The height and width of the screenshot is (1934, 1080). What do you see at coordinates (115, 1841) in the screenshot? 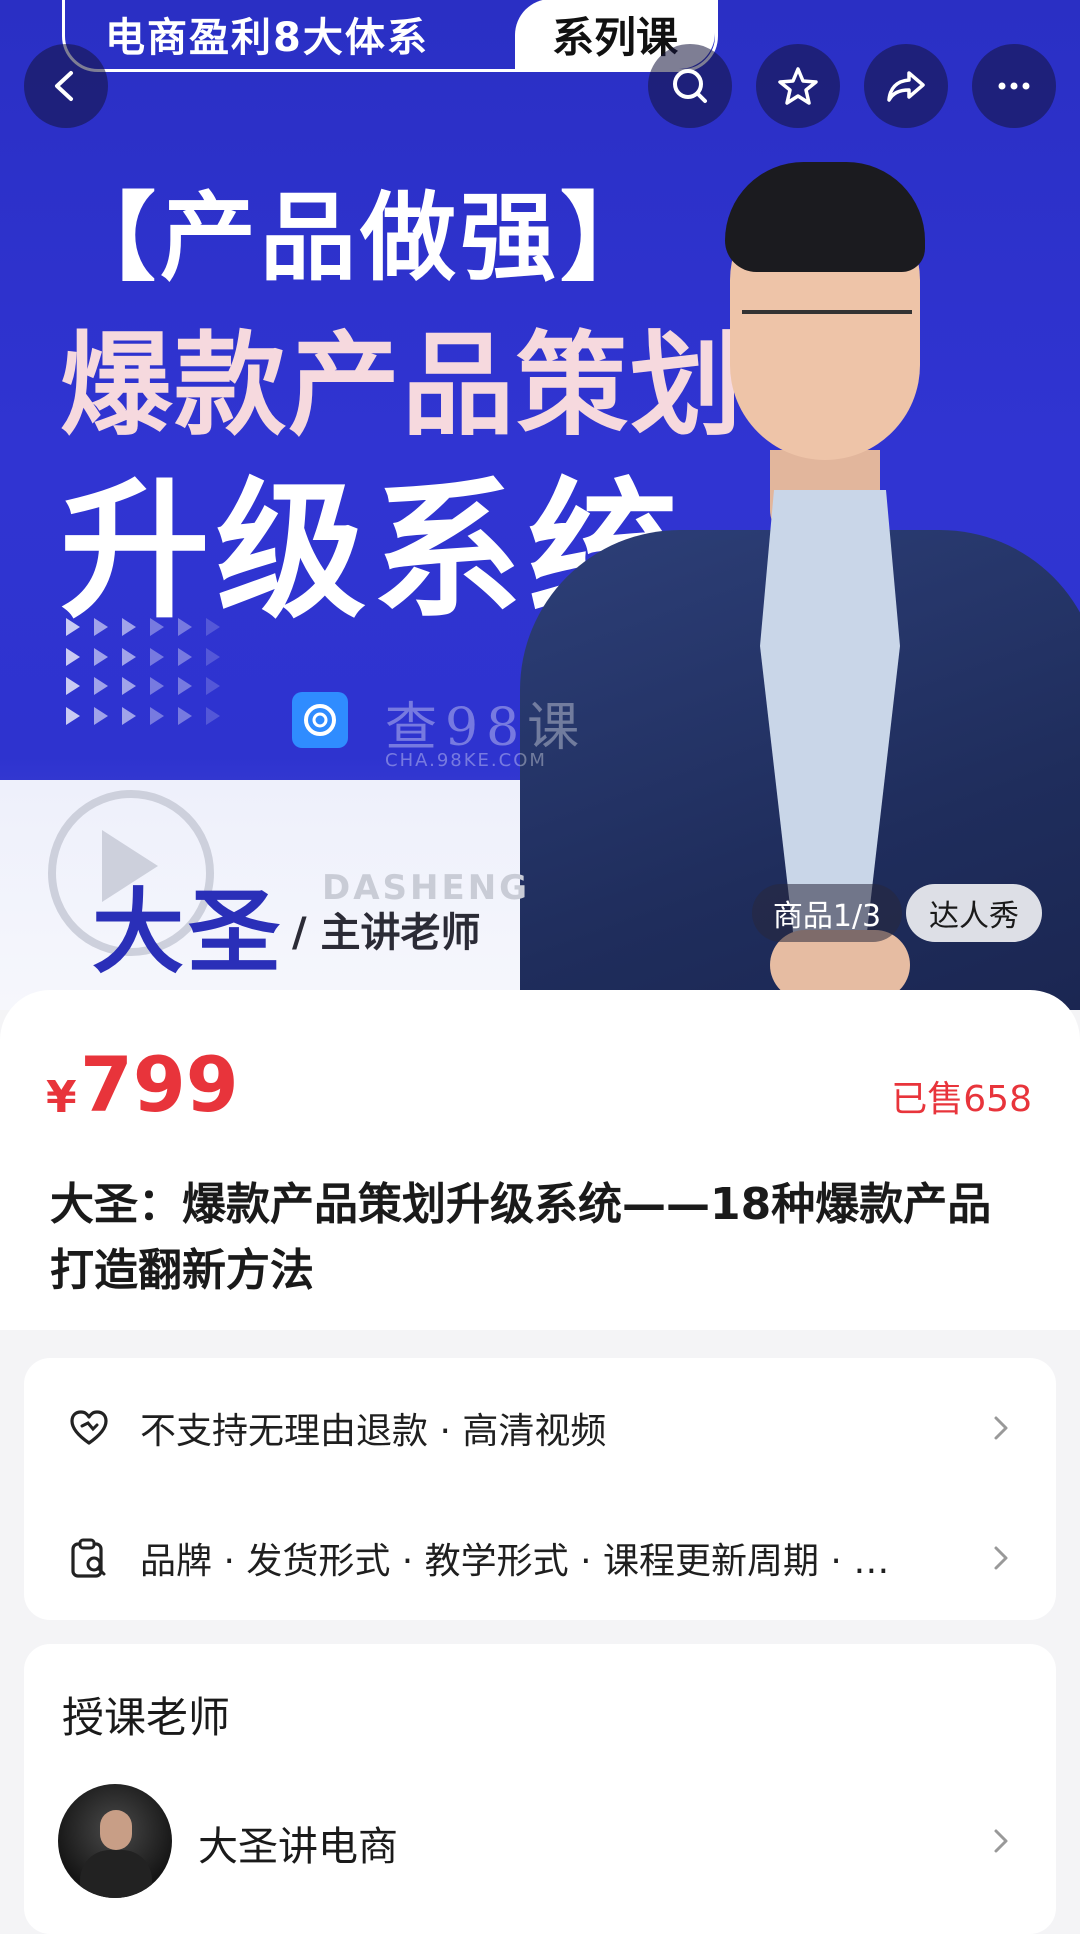
I see `avatar` at bounding box center [115, 1841].